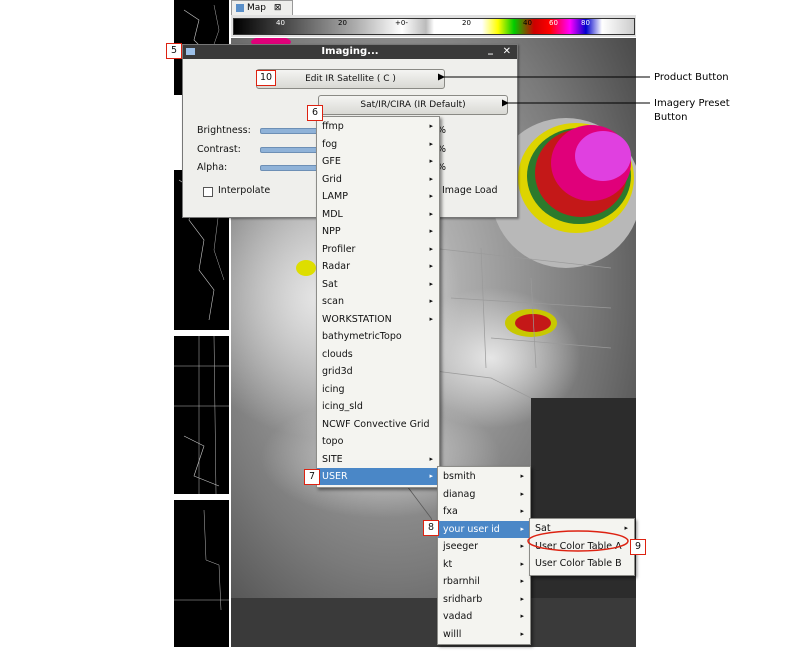 This screenshot has width=800, height=651. I want to click on menu-item-user-color-table-b: User Color Table B, so click(582, 563).